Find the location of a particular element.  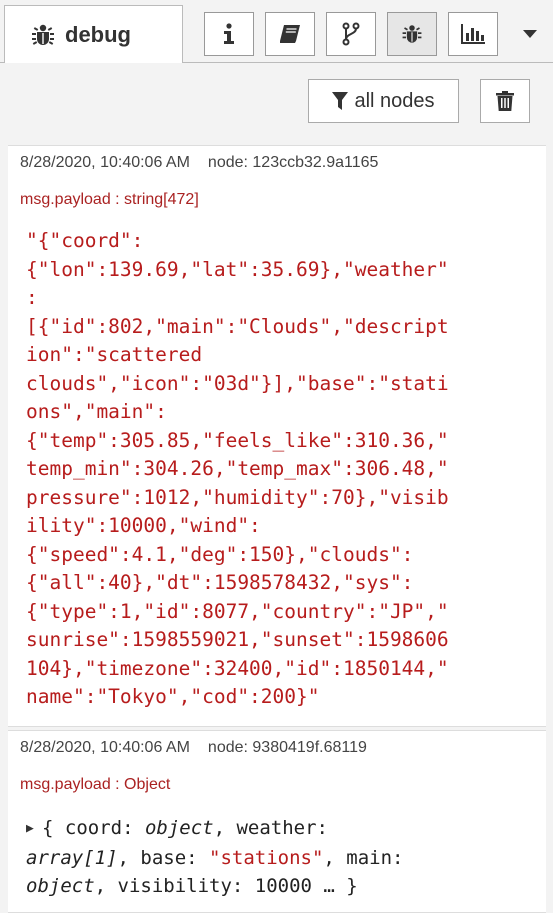

bar-chart-icon is located at coordinates (473, 34).